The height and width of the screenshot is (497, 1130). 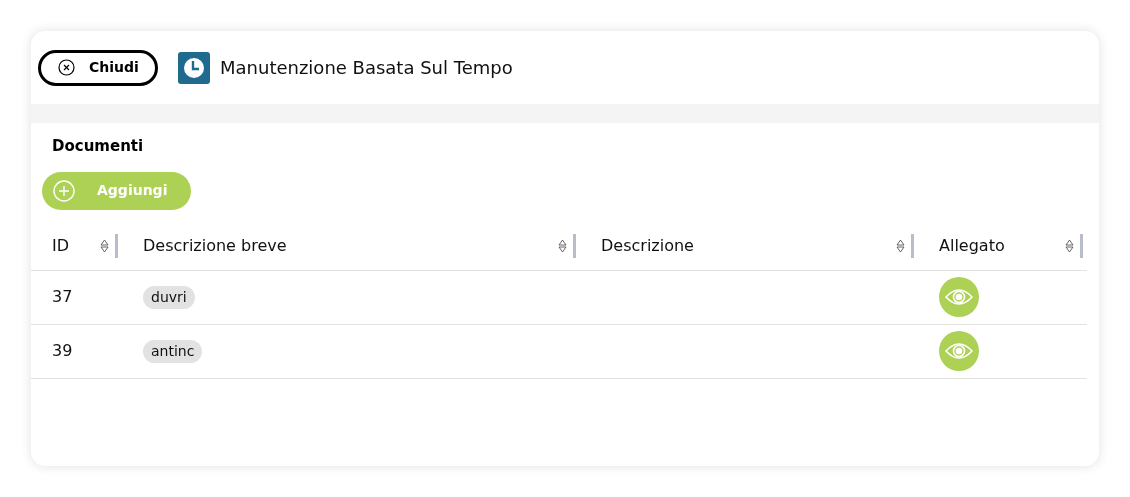 What do you see at coordinates (173, 351) in the screenshot?
I see `tag: antinc` at bounding box center [173, 351].